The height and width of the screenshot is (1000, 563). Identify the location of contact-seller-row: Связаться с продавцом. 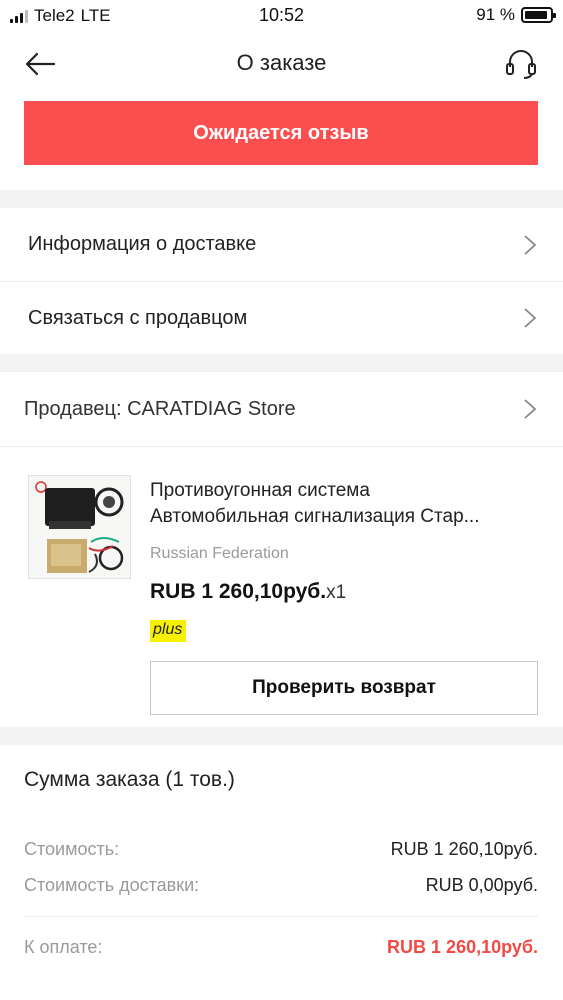
(281, 318).